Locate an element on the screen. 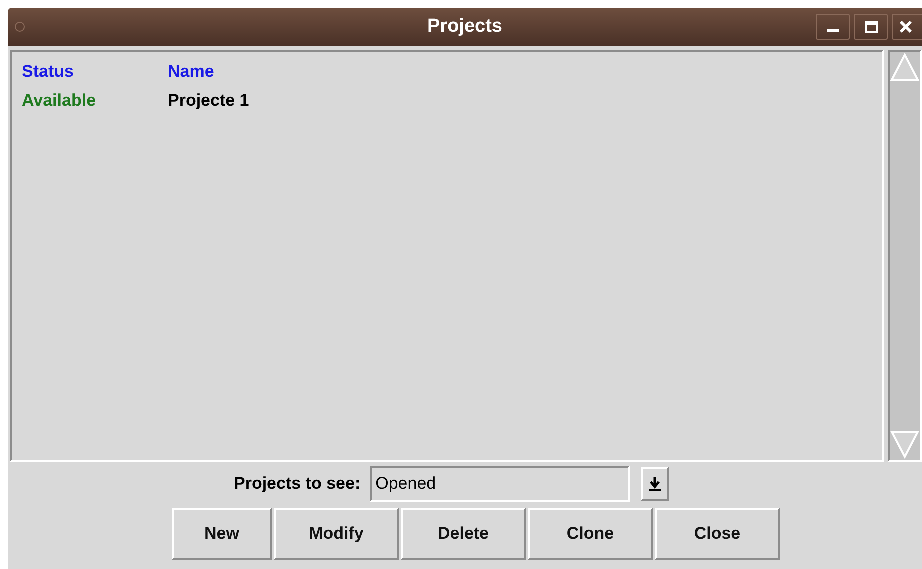 The width and height of the screenshot is (922, 569). download-arrow-icon is located at coordinates (654, 484).